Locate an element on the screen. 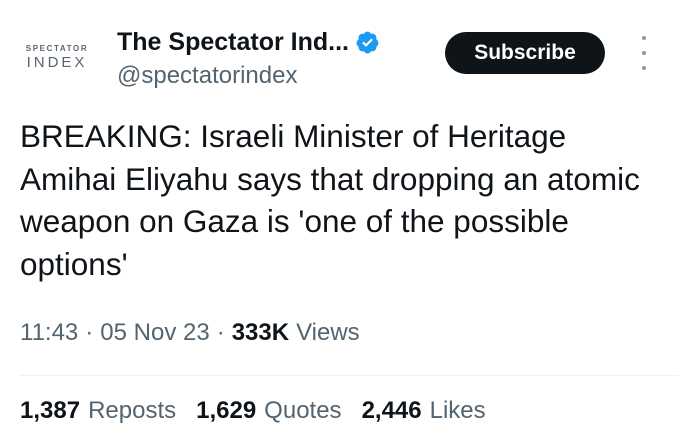 This screenshot has height=447, width=679. stat-label: Quotes is located at coordinates (303, 410).